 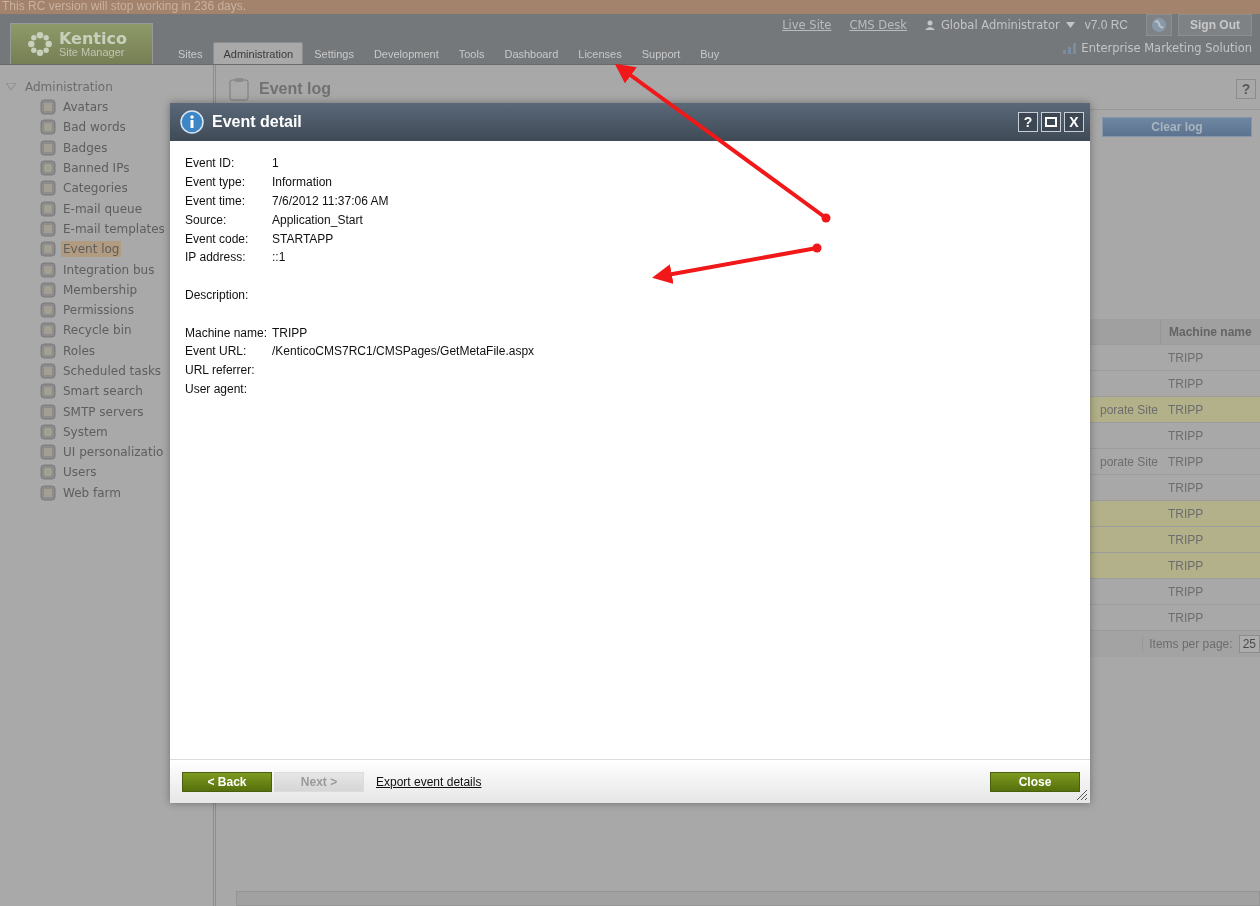 I want to click on dropdown-icon, so click(x=1070, y=25).